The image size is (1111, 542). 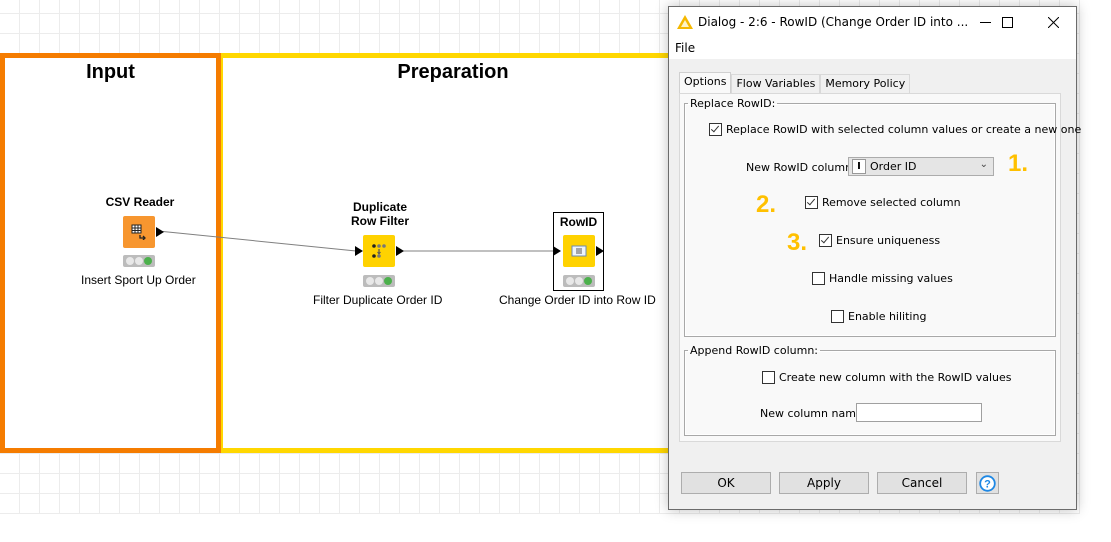 What do you see at coordinates (705, 83) in the screenshot?
I see `tab-options: Options` at bounding box center [705, 83].